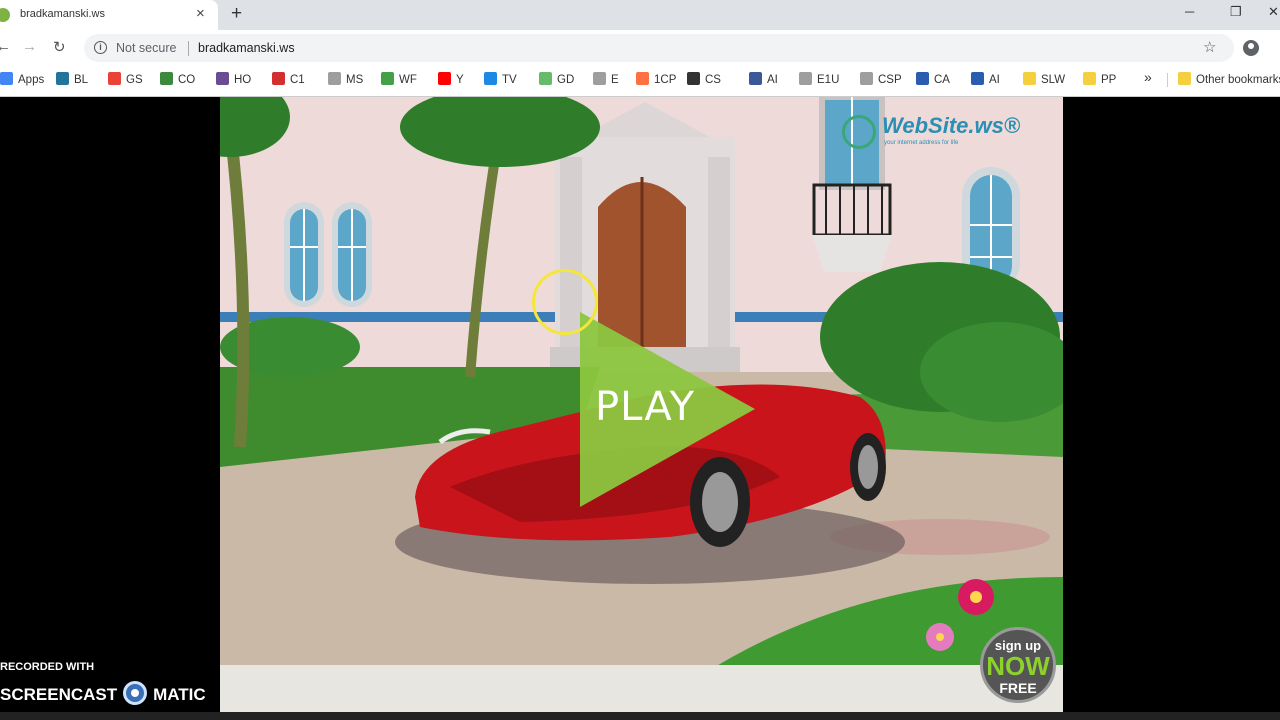 Image resolution: width=1280 pixels, height=720 pixels. I want to click on bookmark-label: HO, so click(243, 80).